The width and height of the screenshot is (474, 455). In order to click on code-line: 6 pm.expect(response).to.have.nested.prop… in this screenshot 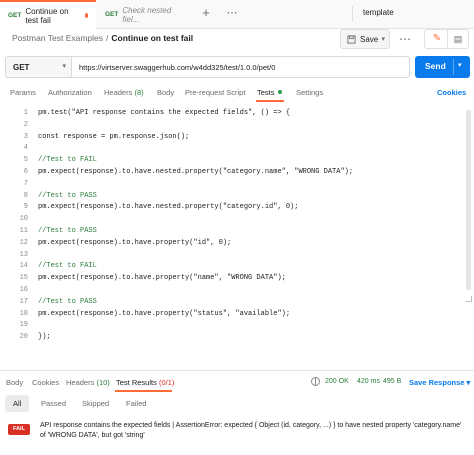, I will do `click(237, 173)`.